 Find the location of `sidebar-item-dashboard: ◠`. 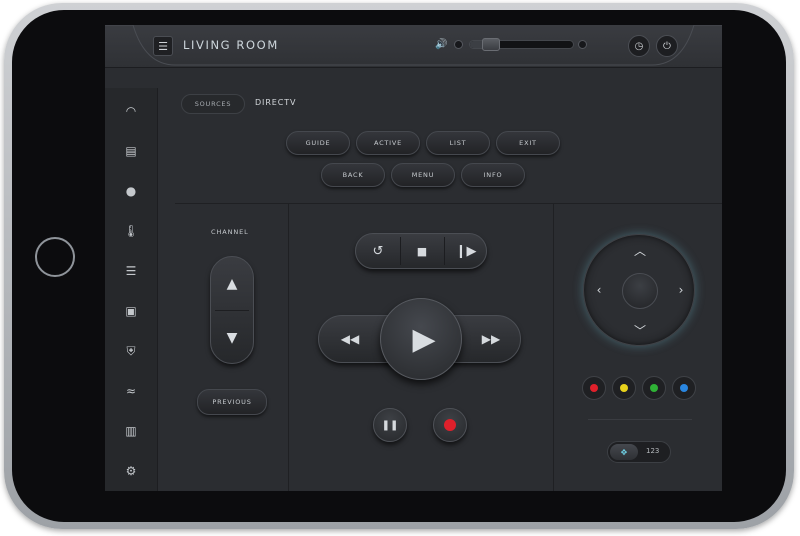

sidebar-item-dashboard: ◠ is located at coordinates (131, 111).